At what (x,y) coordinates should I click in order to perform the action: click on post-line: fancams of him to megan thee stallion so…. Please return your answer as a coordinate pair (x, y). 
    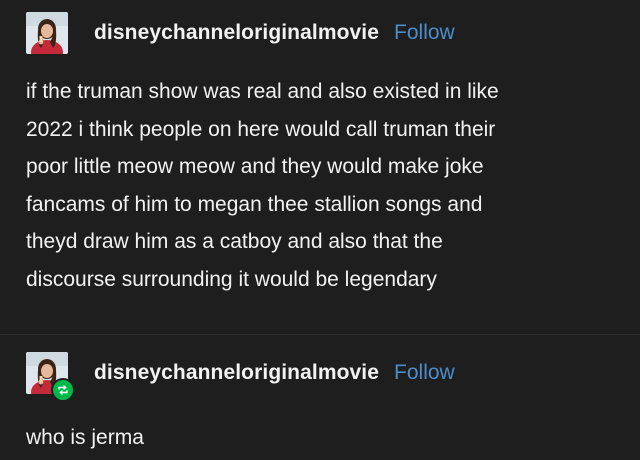
    Looking at the image, I should click on (254, 204).